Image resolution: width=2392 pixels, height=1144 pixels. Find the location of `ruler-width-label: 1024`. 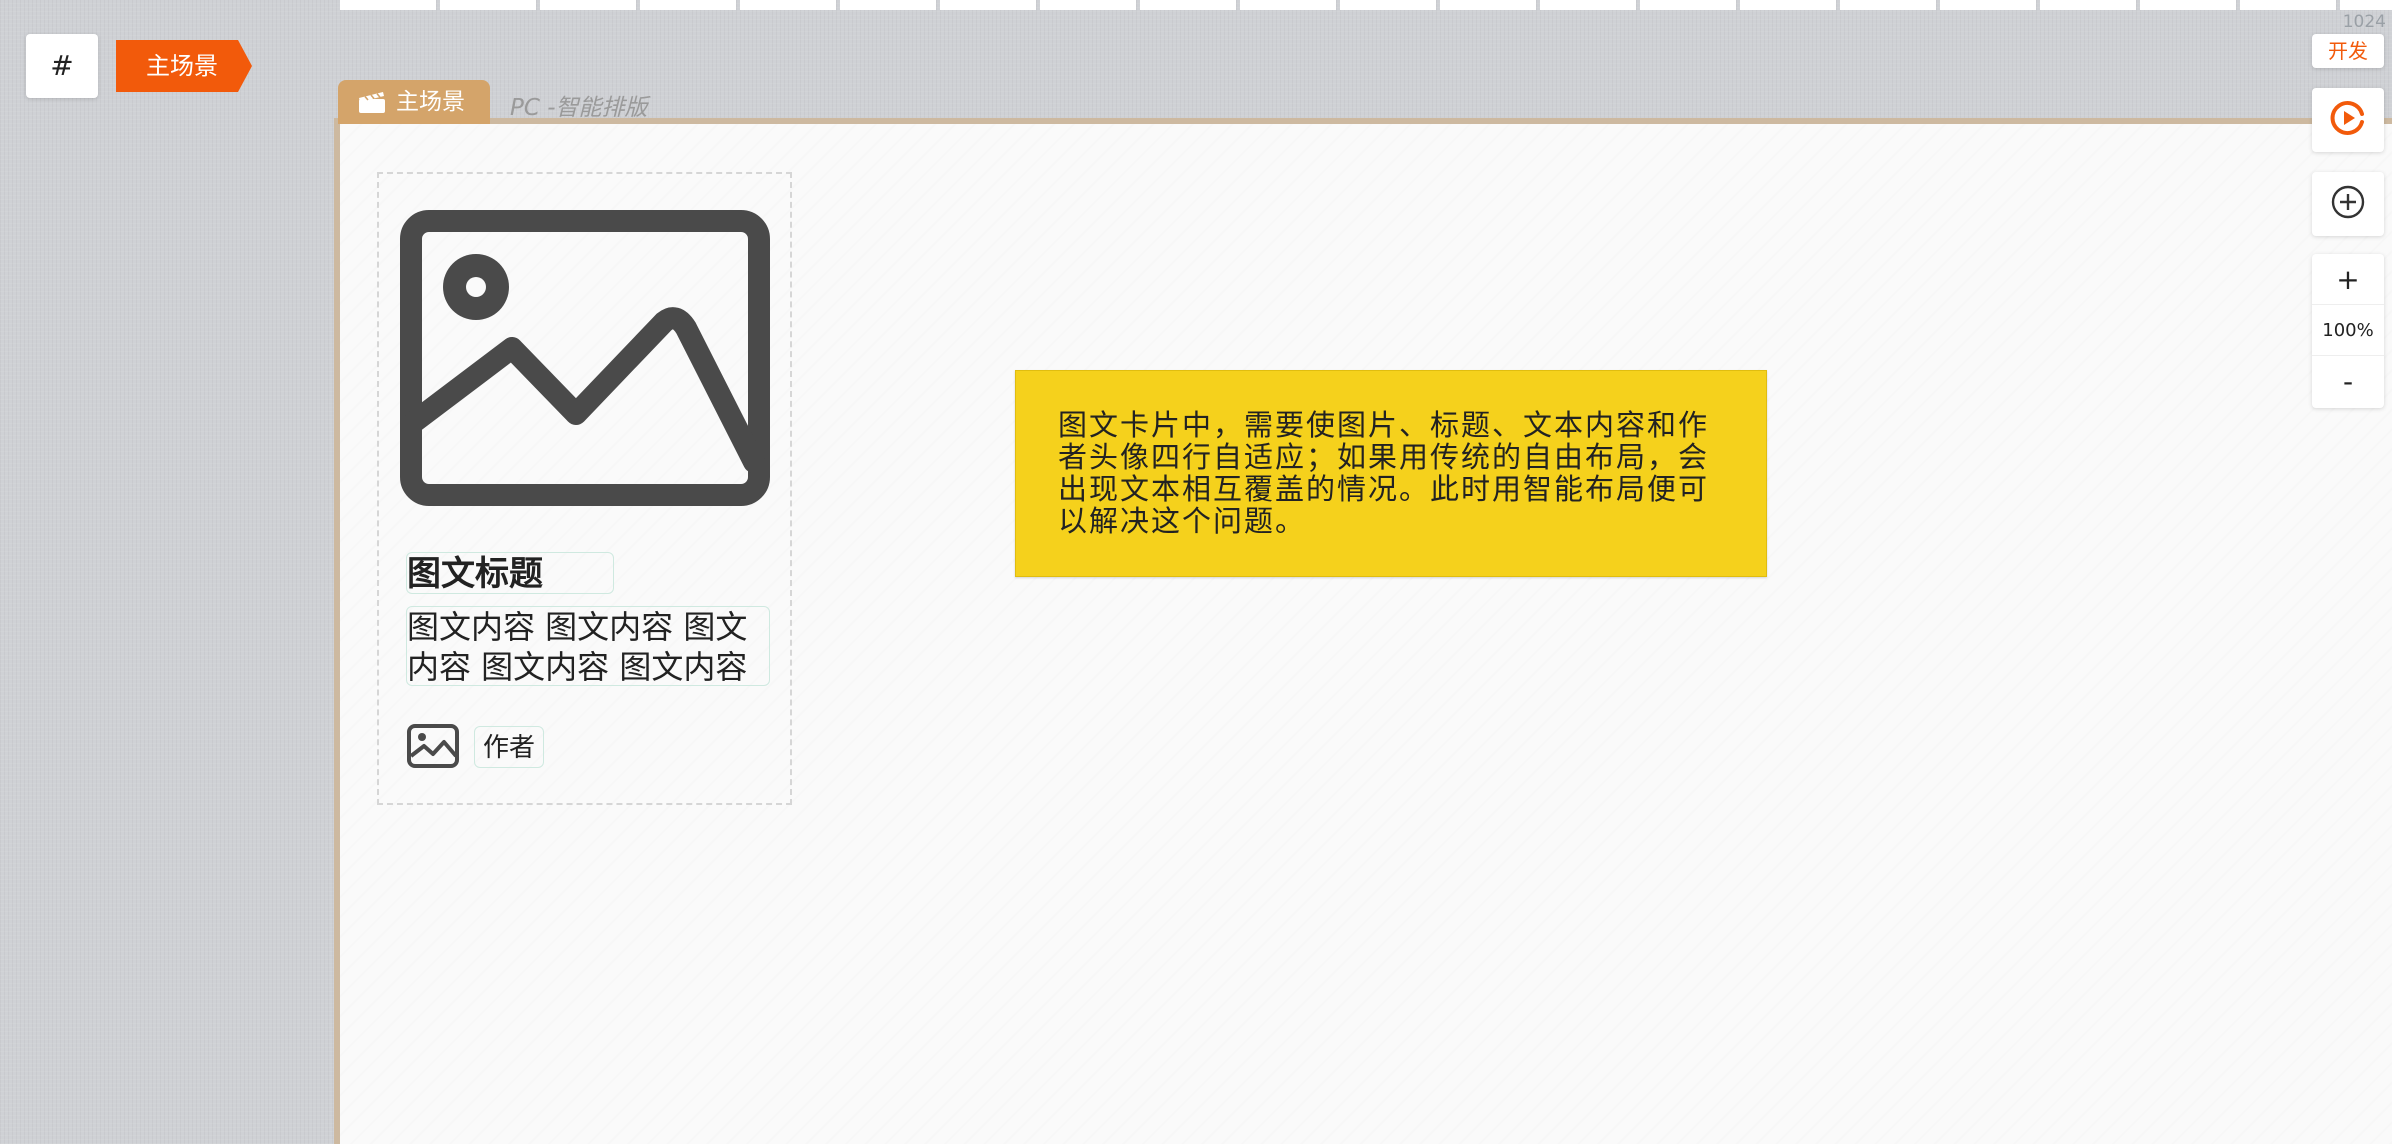

ruler-width-label: 1024 is located at coordinates (2364, 22).